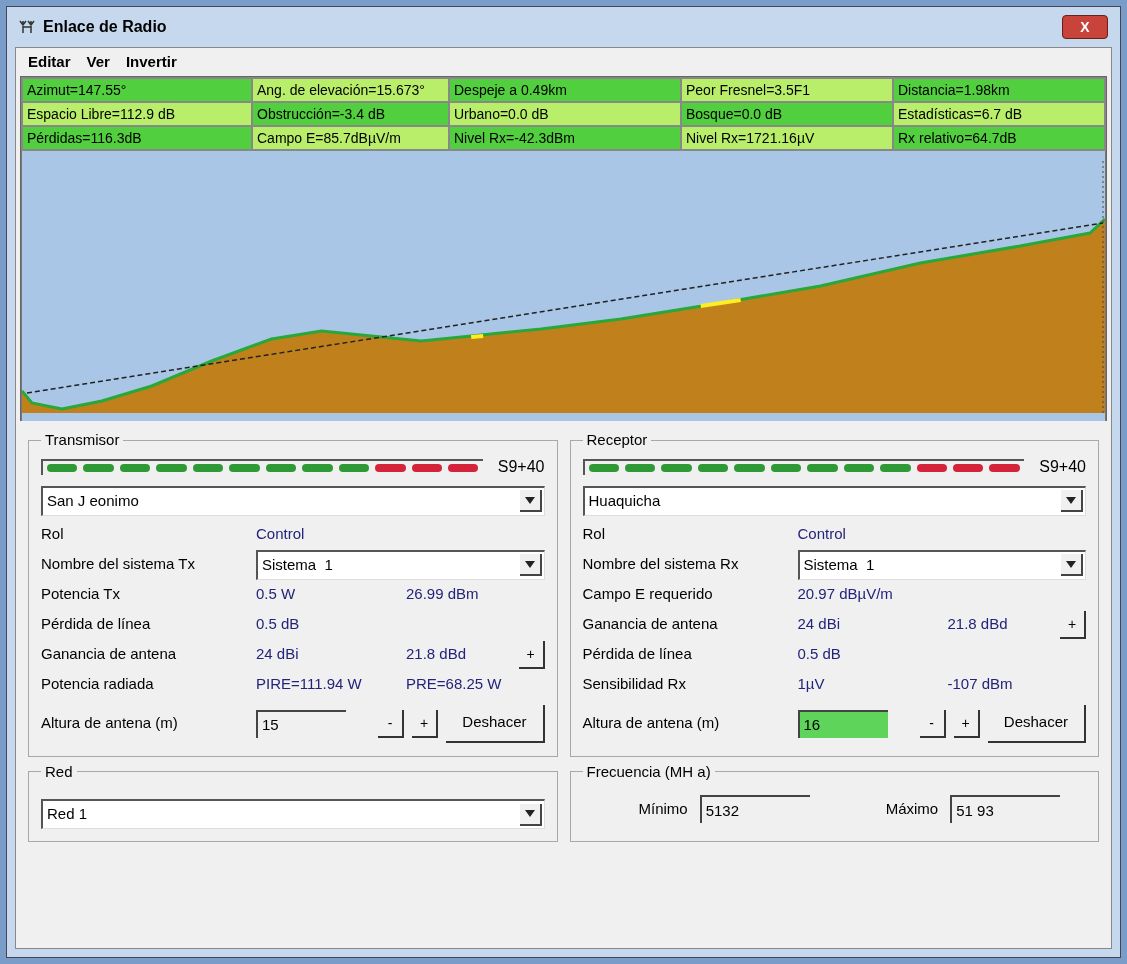  What do you see at coordinates (309, 684) in the screenshot?
I see `field-value: PIRE=111.94 W` at bounding box center [309, 684].